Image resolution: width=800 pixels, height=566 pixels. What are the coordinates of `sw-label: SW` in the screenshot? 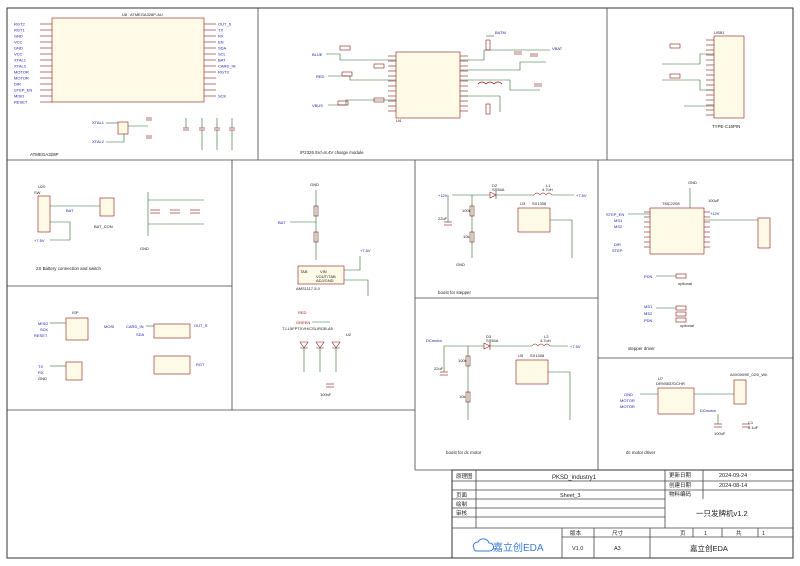 It's located at (37, 192).